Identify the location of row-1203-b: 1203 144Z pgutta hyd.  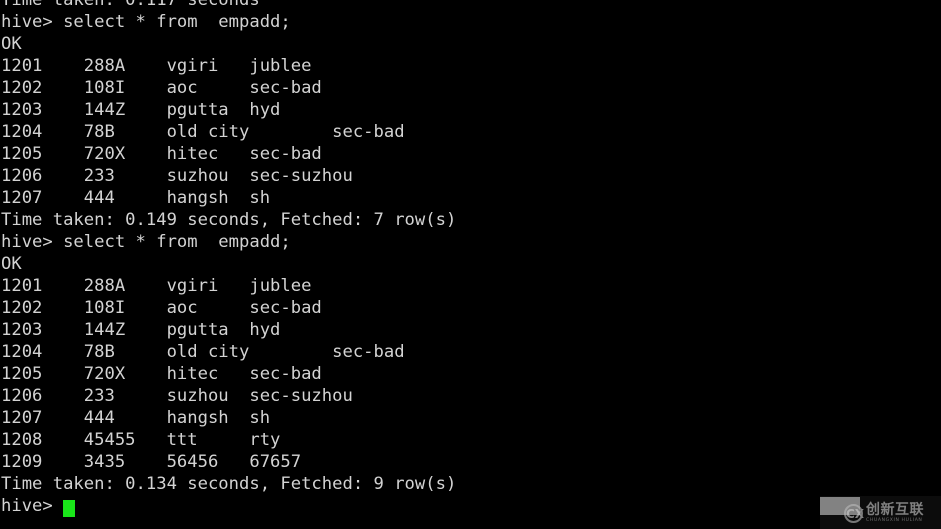
(141, 330).